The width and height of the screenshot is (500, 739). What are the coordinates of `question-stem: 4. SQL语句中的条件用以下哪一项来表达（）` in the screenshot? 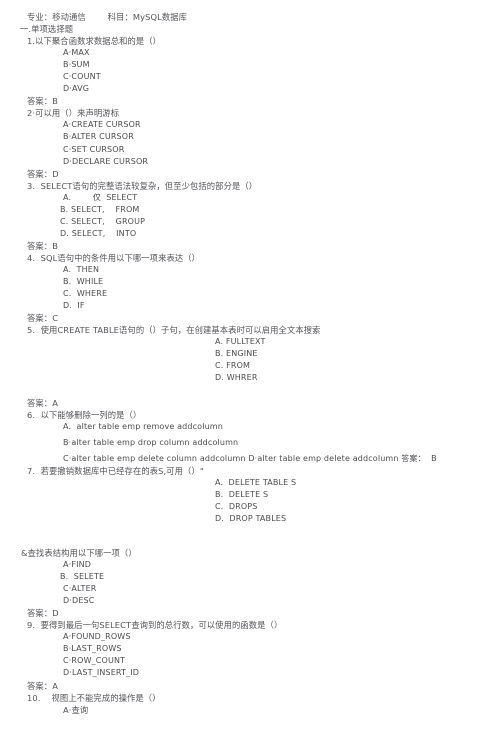 It's located at (114, 257).